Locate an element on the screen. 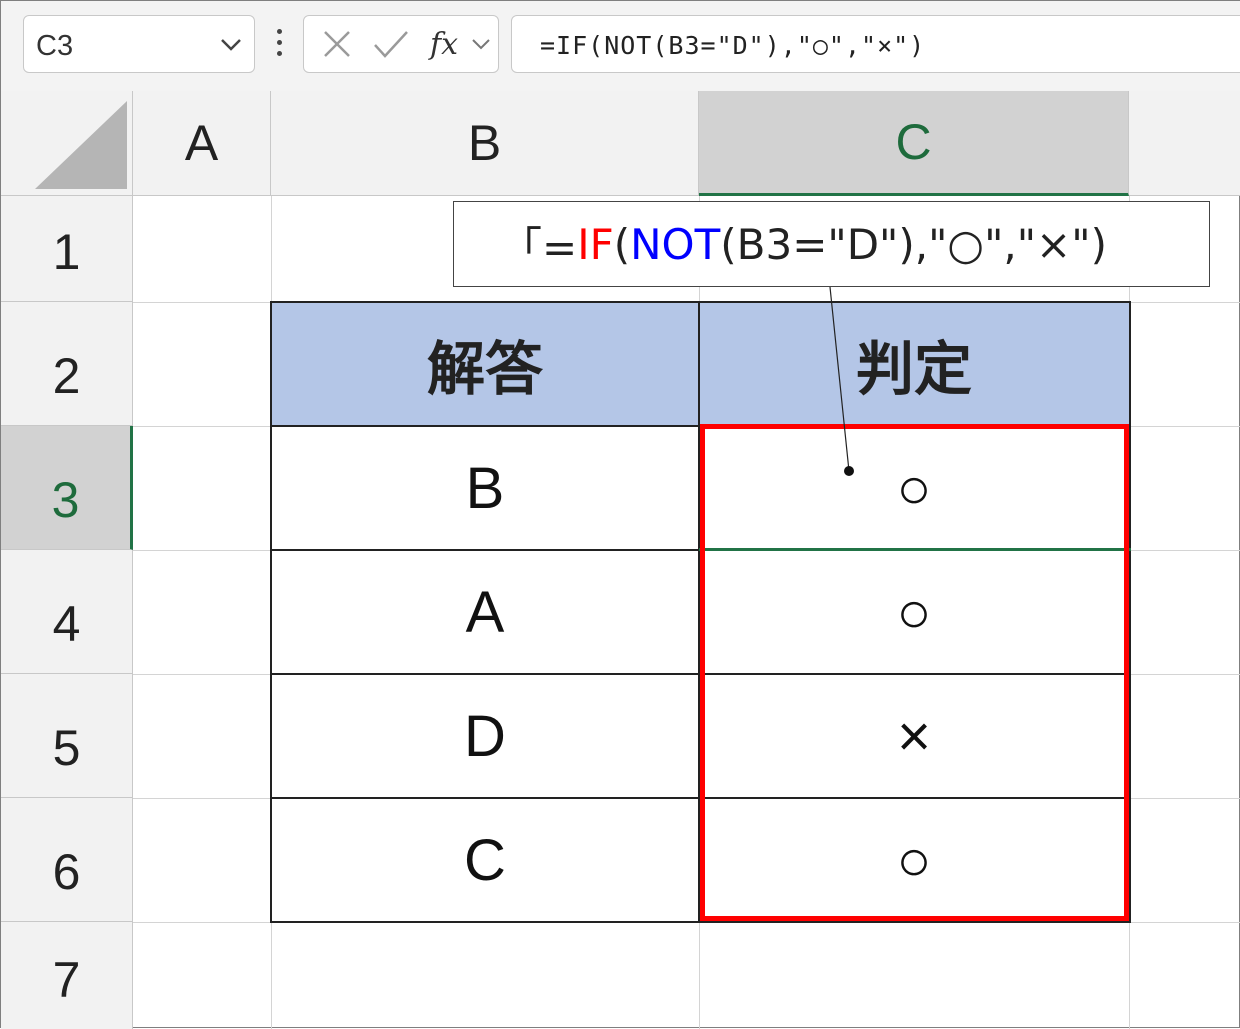 The height and width of the screenshot is (1029, 1240). callout-open: ( is located at coordinates (622, 244).